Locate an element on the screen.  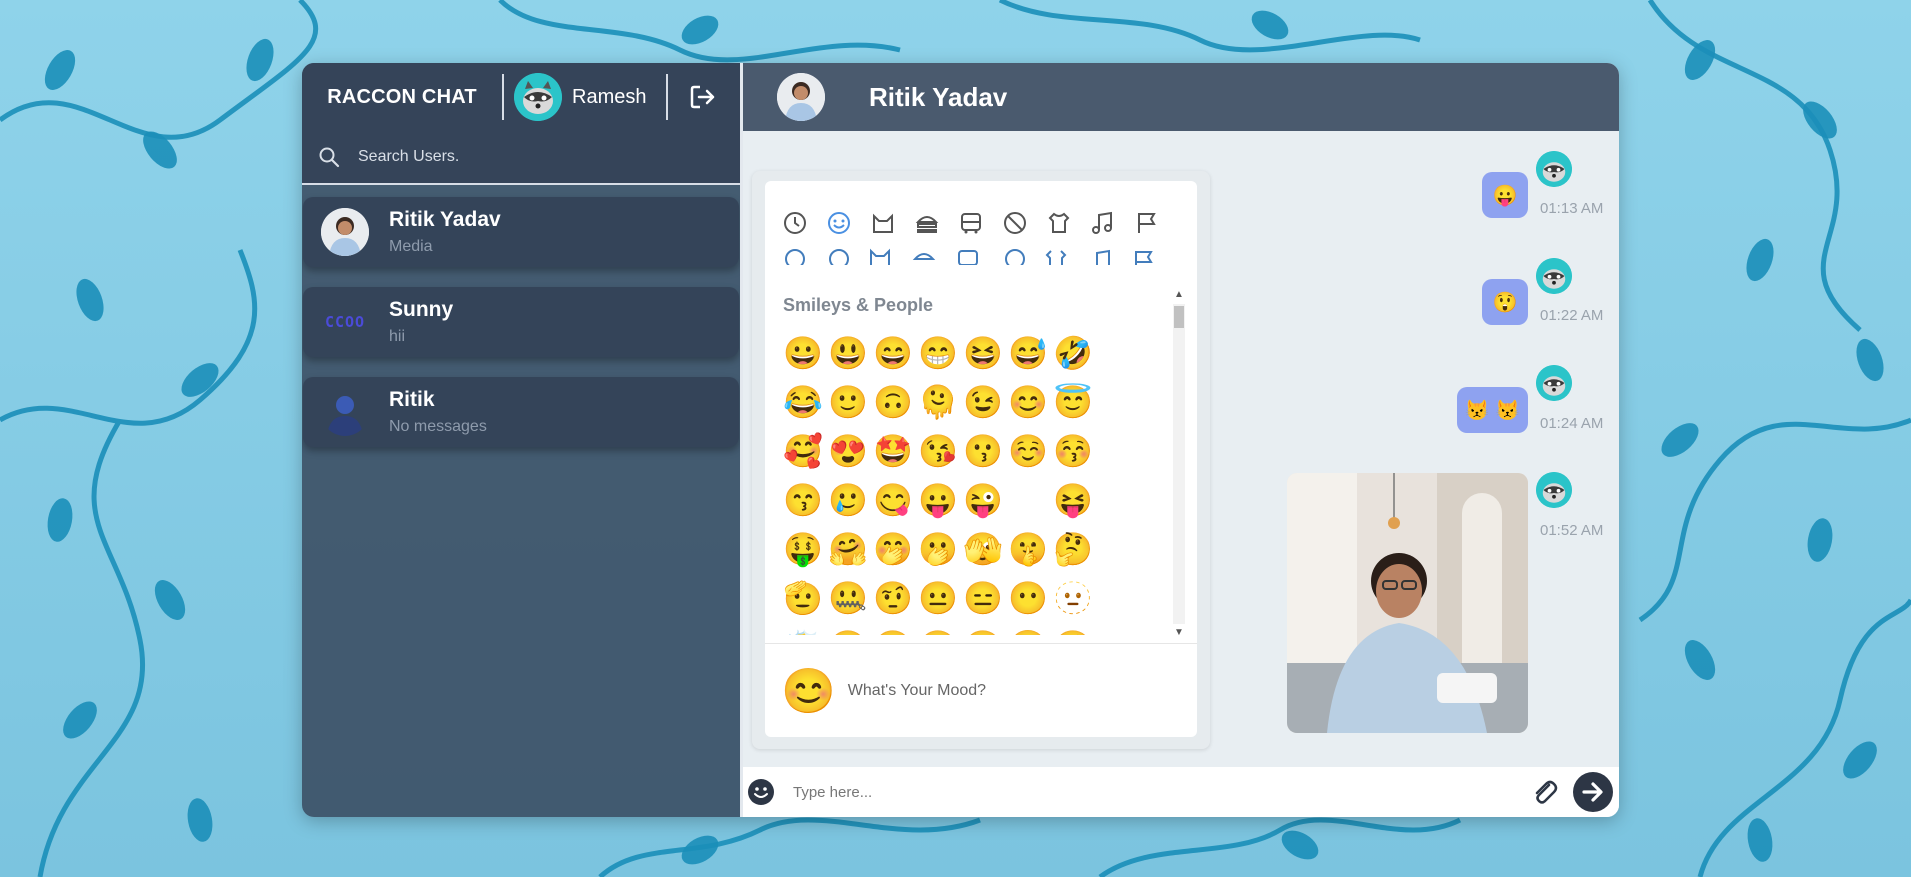
emoji-option: 😶 is located at coordinates (1028, 598).